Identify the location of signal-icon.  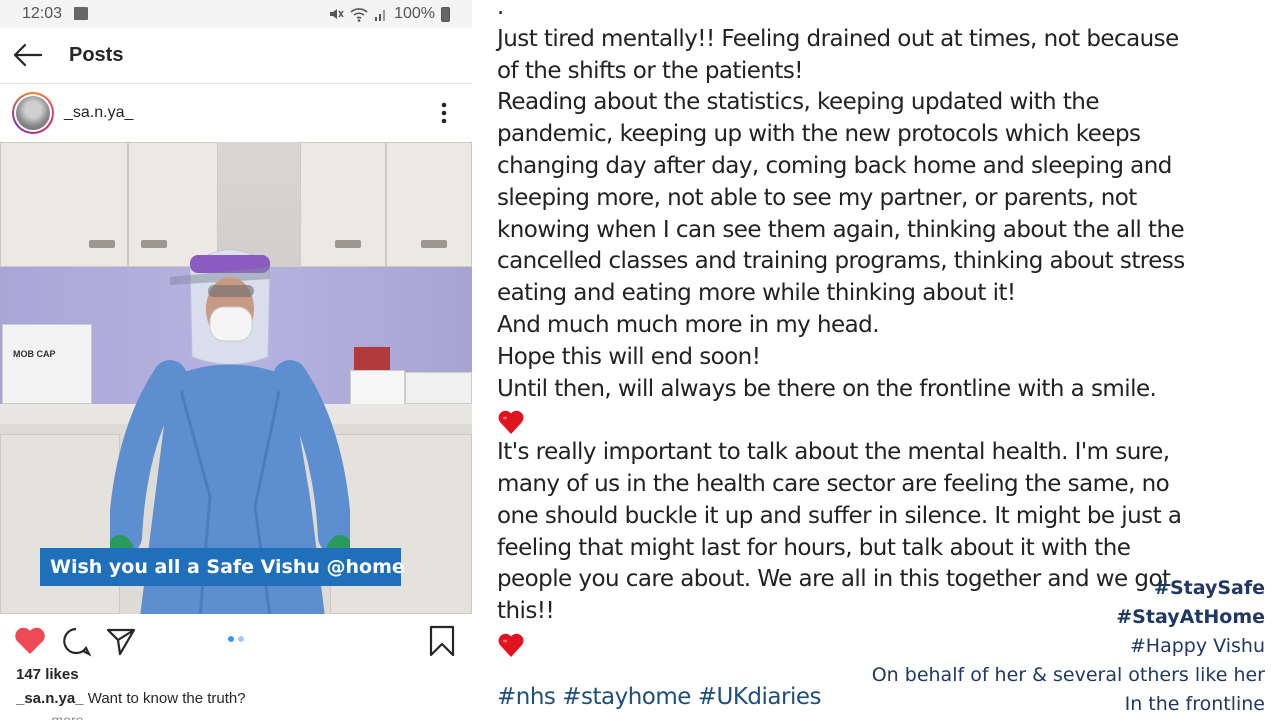
(380, 15).